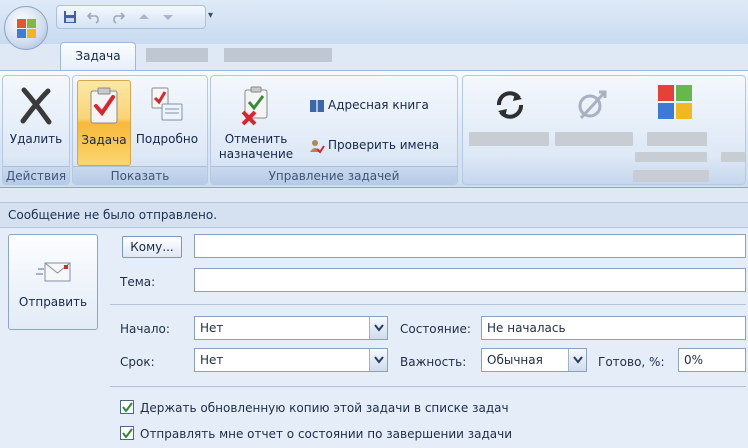  I want to click on sync-icon, so click(510, 105).